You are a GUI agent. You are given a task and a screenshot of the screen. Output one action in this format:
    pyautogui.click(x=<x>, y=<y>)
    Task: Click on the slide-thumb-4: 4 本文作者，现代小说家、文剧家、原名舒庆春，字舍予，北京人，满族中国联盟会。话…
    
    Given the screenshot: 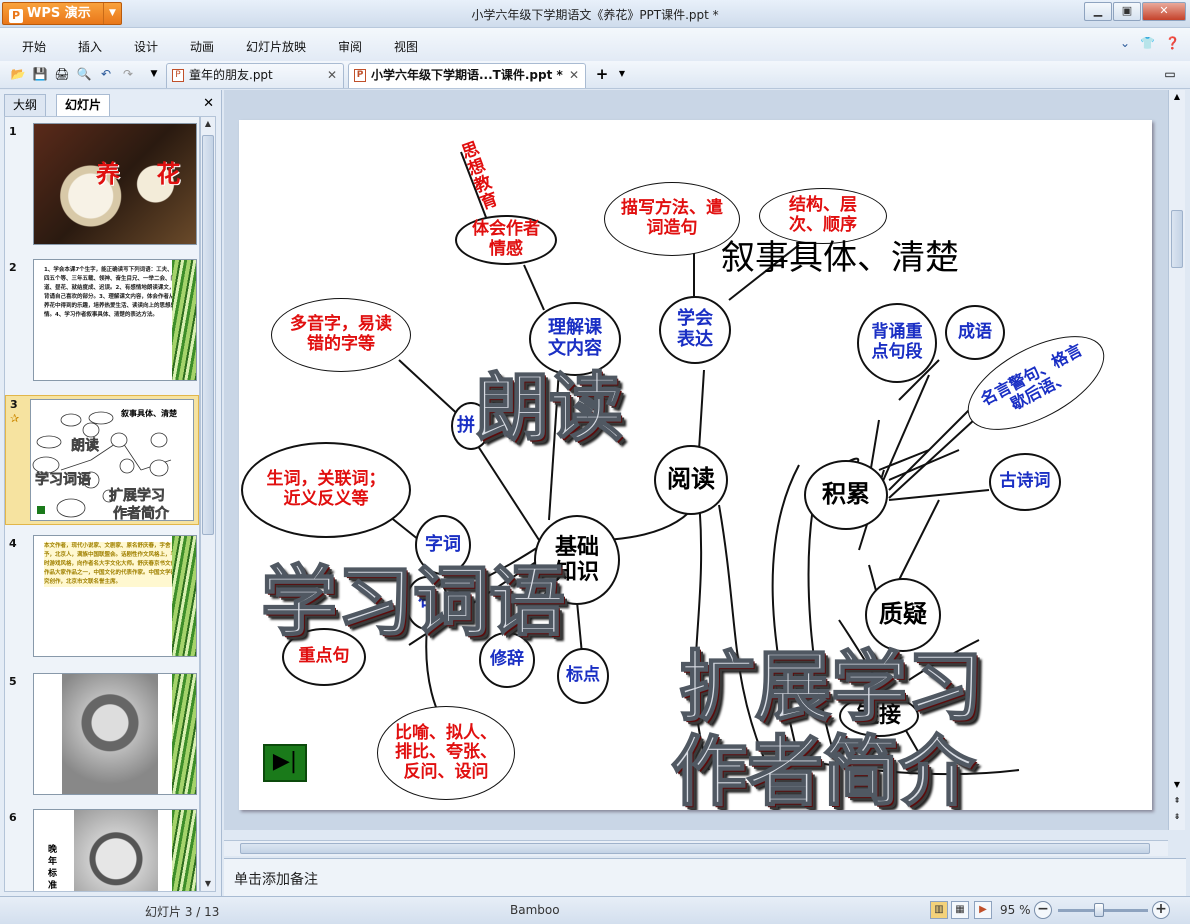 What is the action you would take?
    pyautogui.click(x=102, y=597)
    